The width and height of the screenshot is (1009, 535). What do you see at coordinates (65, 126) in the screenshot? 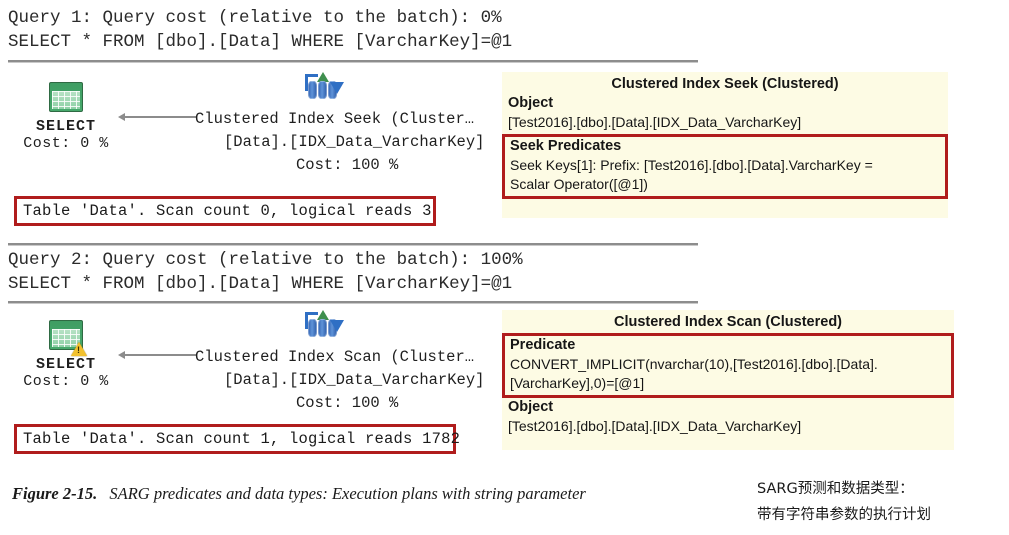
I see `query1-select-label: SELECT` at bounding box center [65, 126].